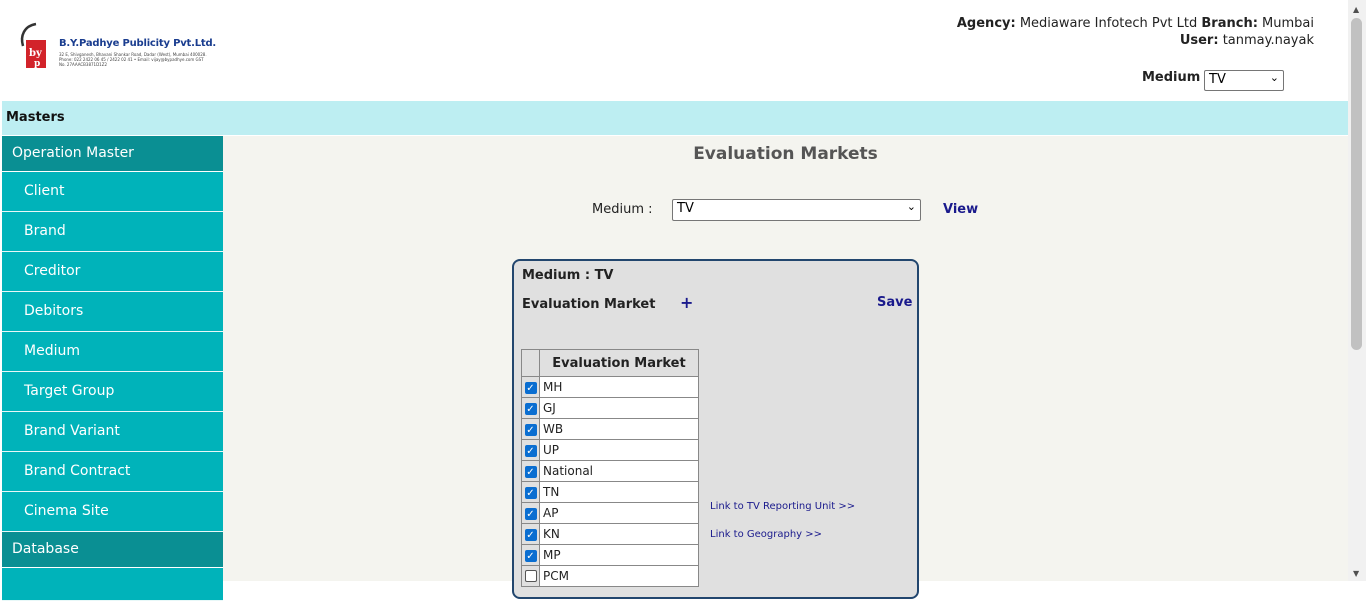  I want to click on table-header-check, so click(530, 363).